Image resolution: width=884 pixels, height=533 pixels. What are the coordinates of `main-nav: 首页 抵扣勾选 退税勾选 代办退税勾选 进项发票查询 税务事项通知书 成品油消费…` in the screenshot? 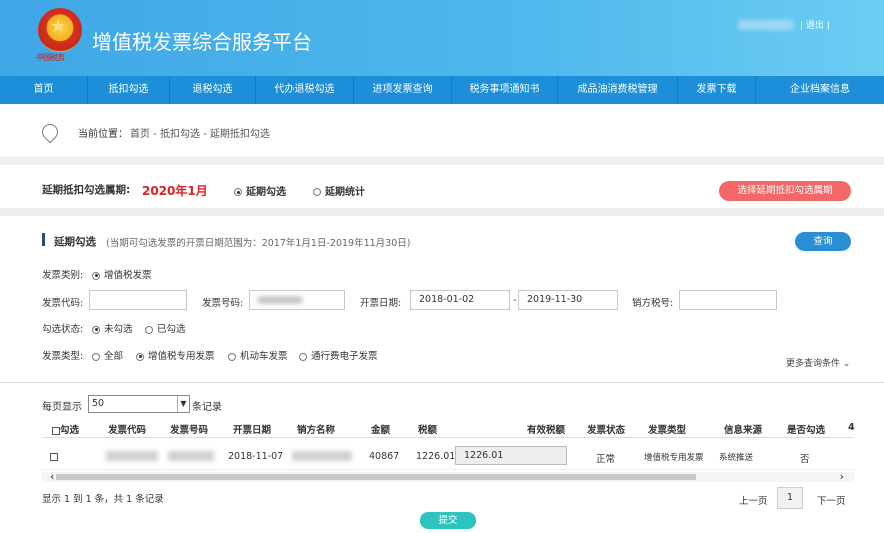 It's located at (442, 90).